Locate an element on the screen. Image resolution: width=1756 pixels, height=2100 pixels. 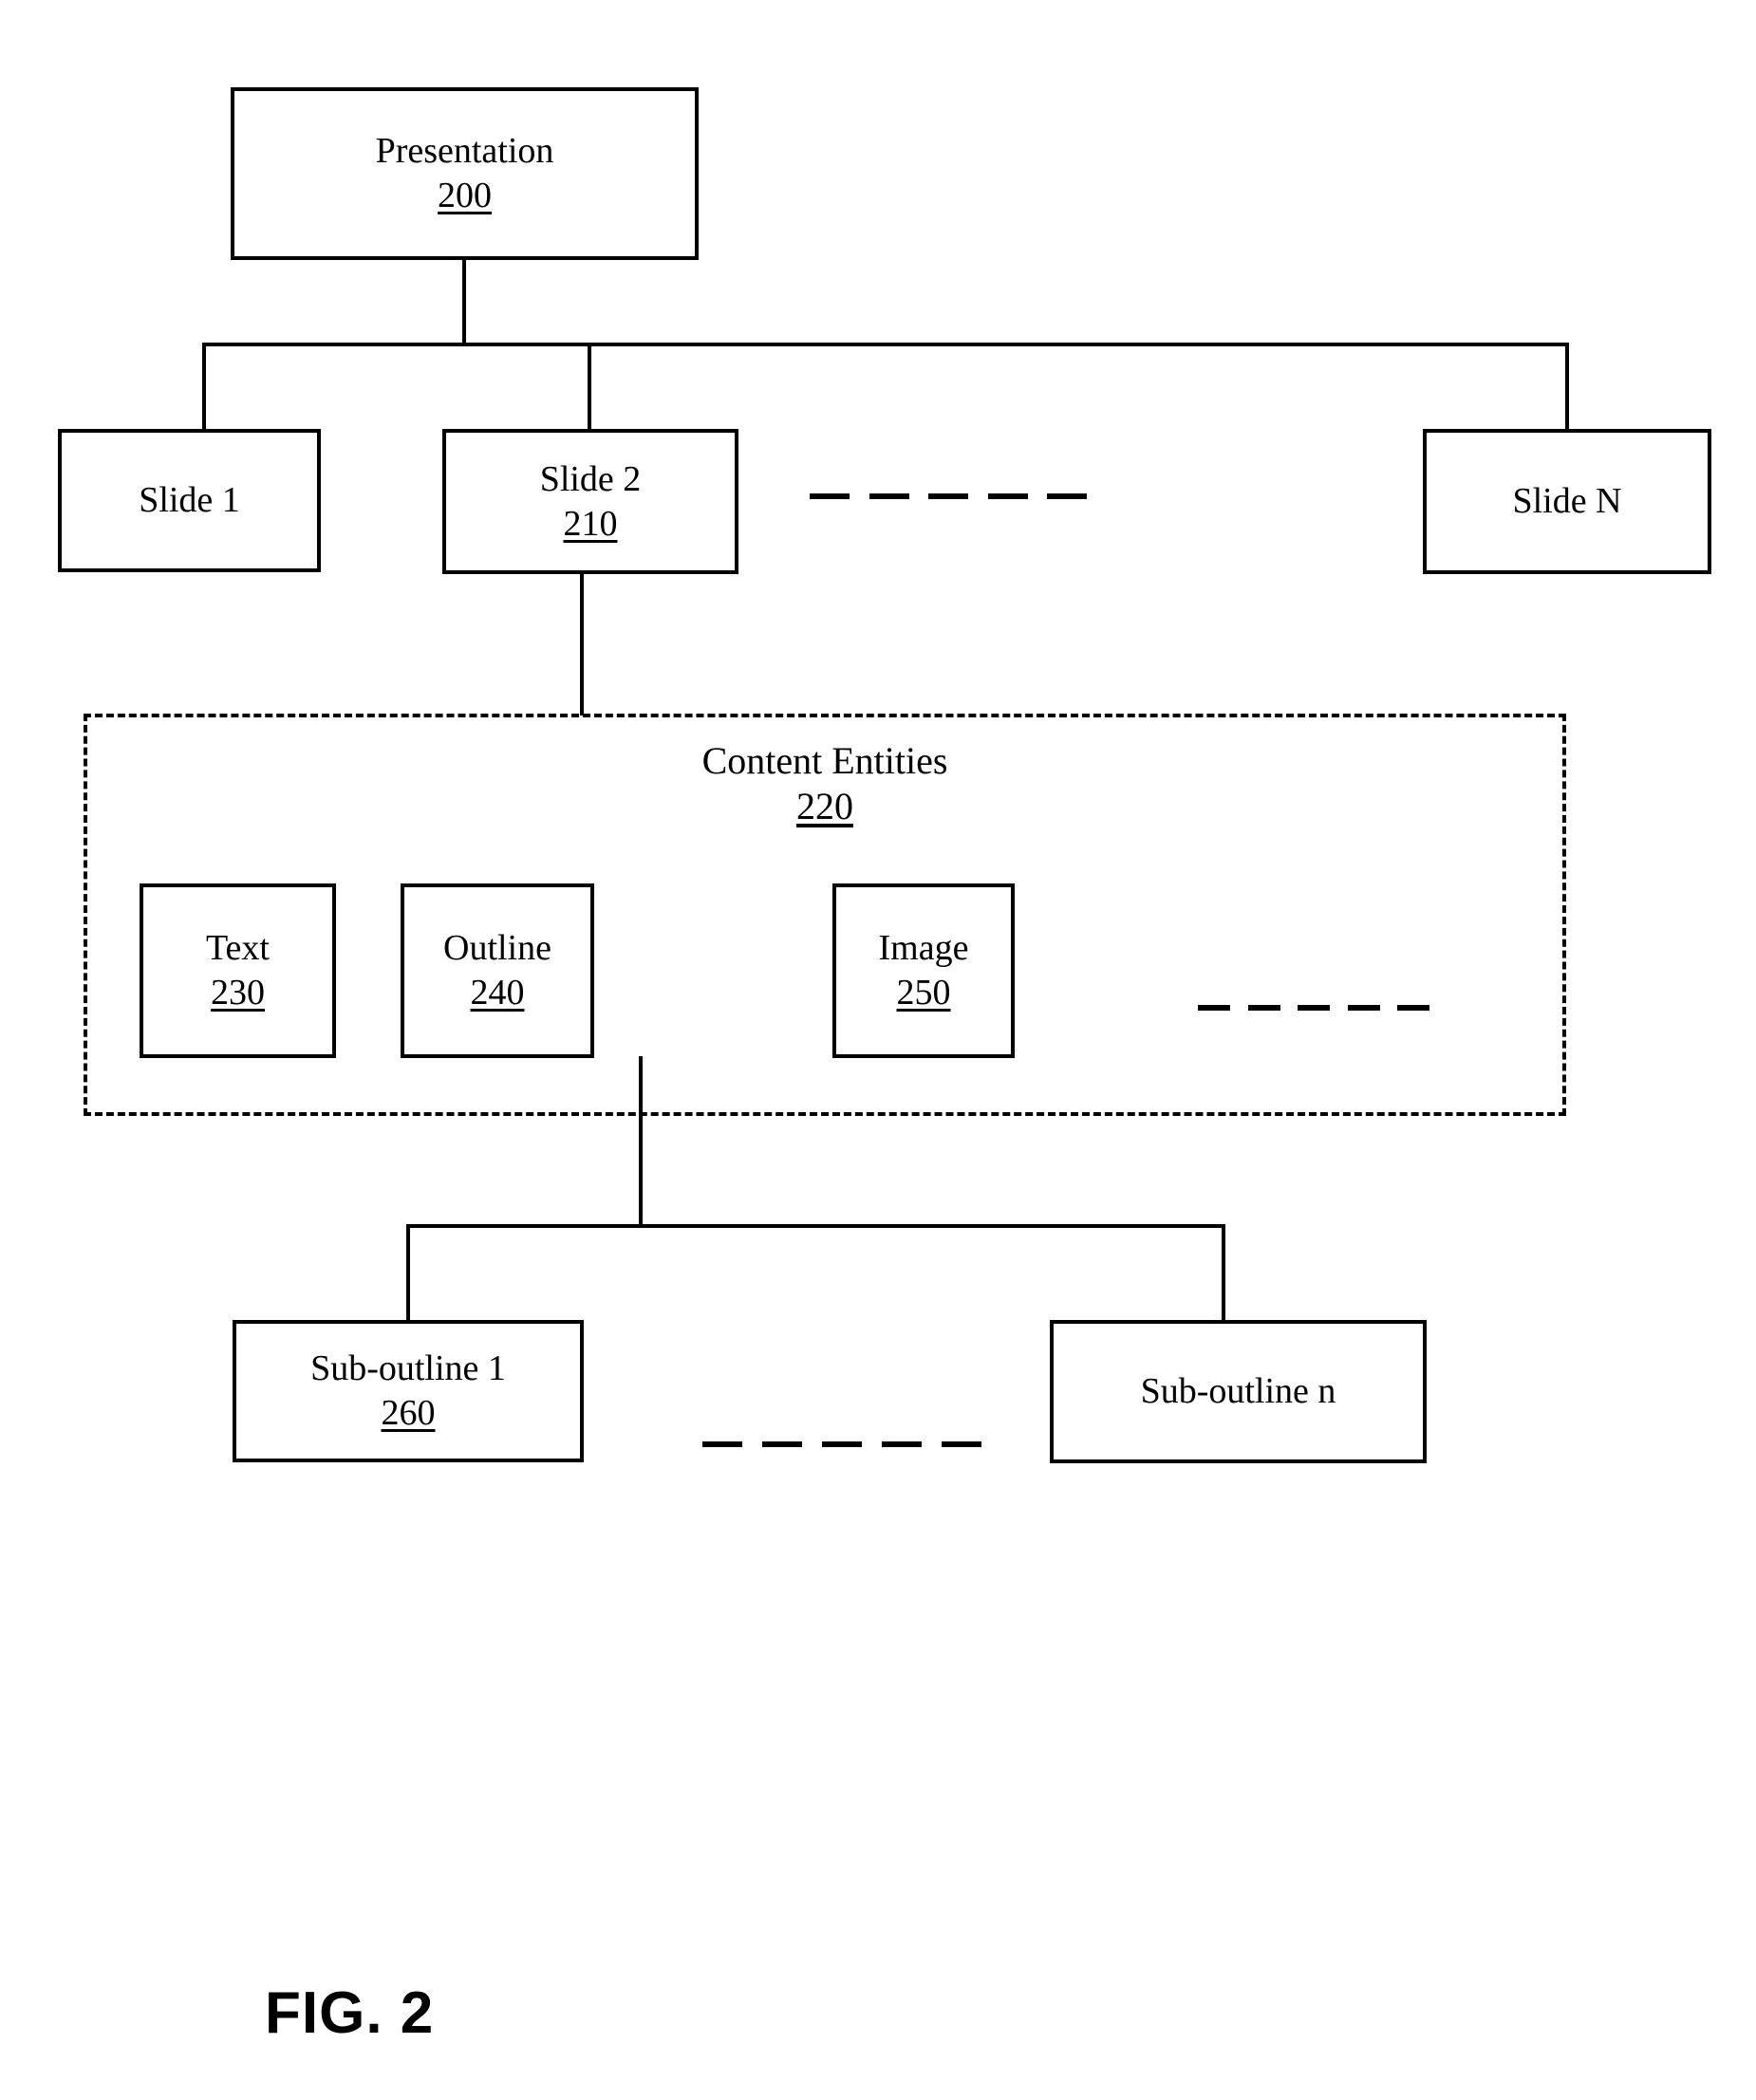
node-image-ref: 250 is located at coordinates (923, 993).